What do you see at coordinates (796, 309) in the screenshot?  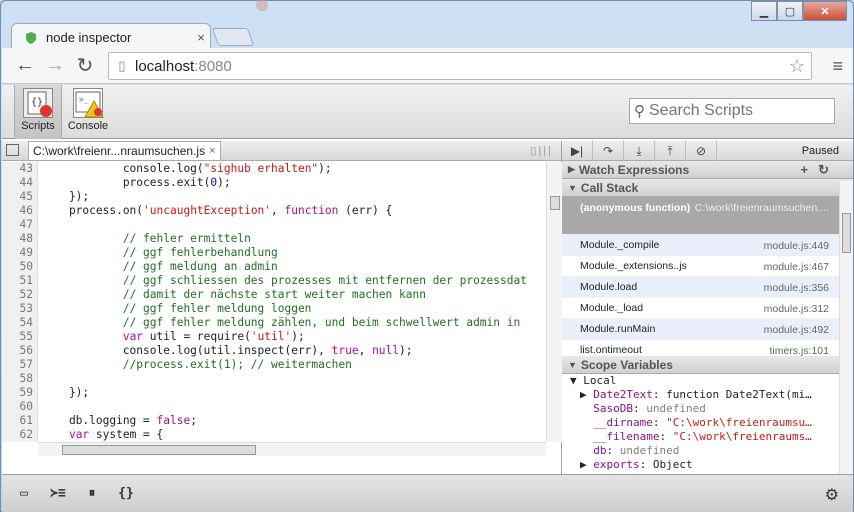 I see `frame-location: module.js:312` at bounding box center [796, 309].